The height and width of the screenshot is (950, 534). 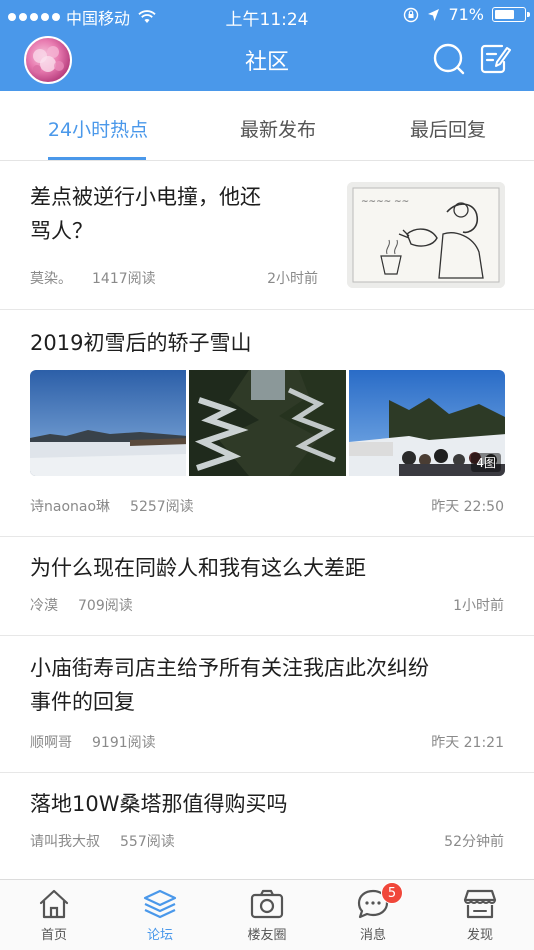 What do you see at coordinates (480, 904) in the screenshot?
I see `discover-shop-icon` at bounding box center [480, 904].